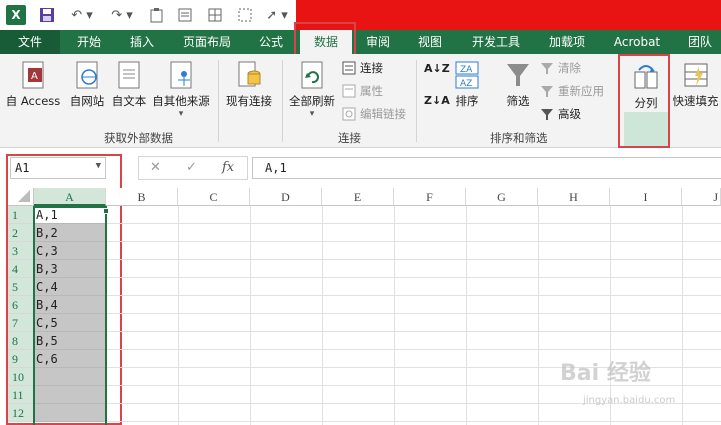  I want to click on formula-input: A,1, so click(486, 168).